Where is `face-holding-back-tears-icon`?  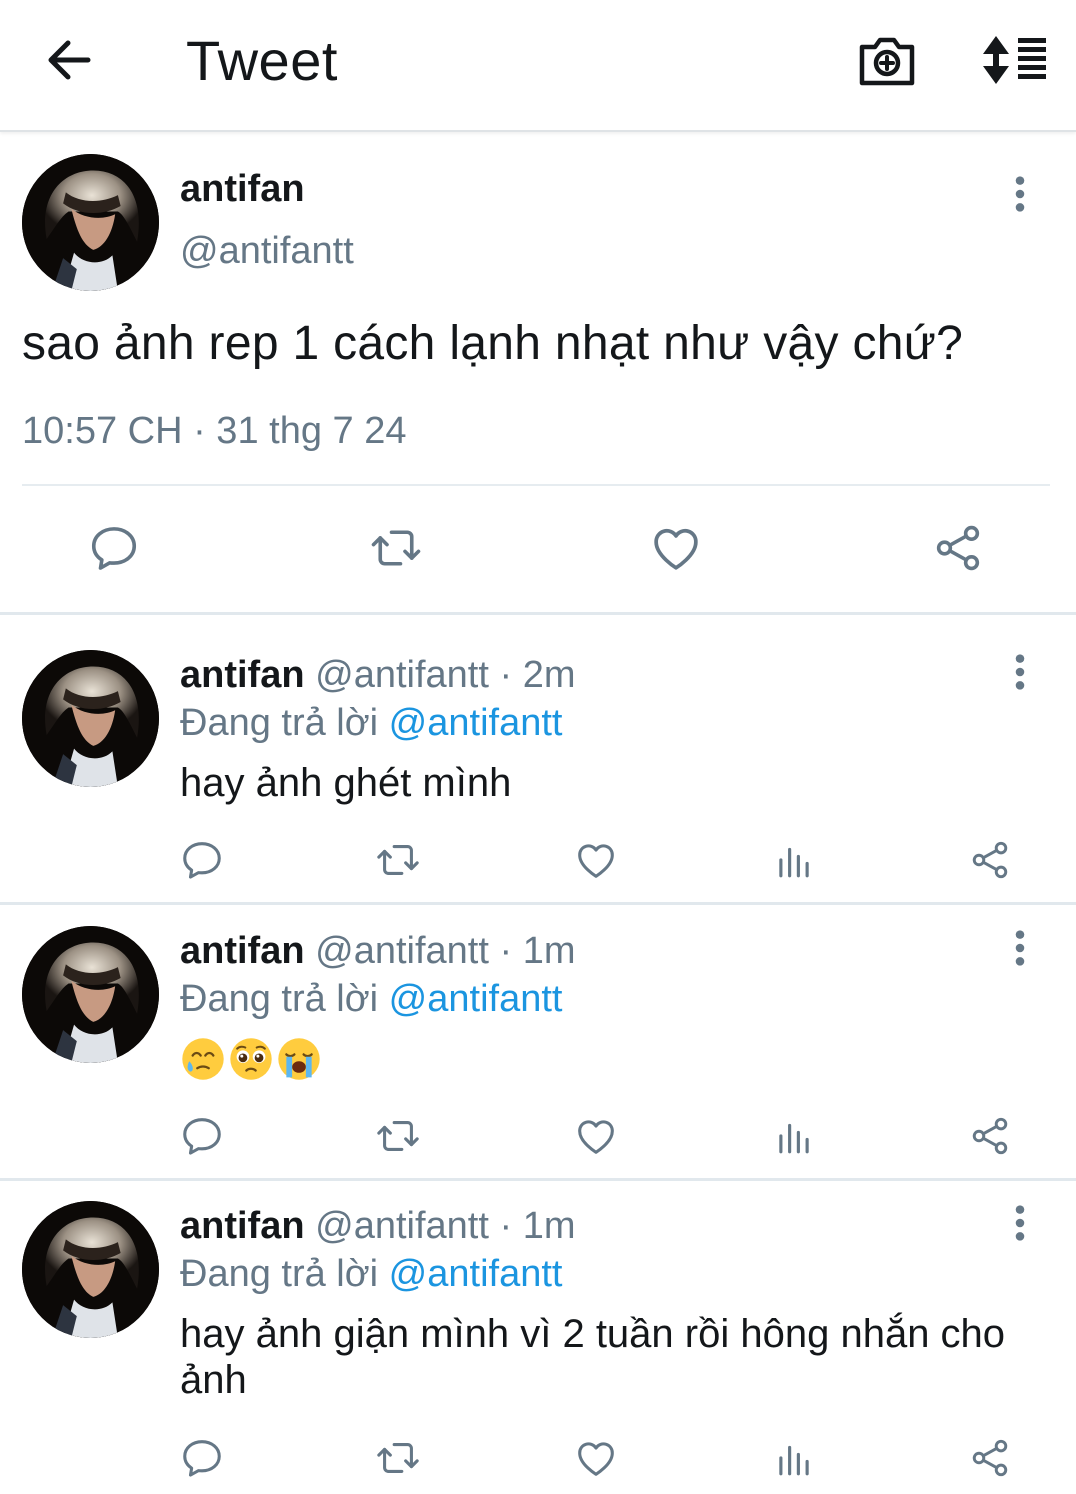
face-holding-back-tears-icon is located at coordinates (203, 1059).